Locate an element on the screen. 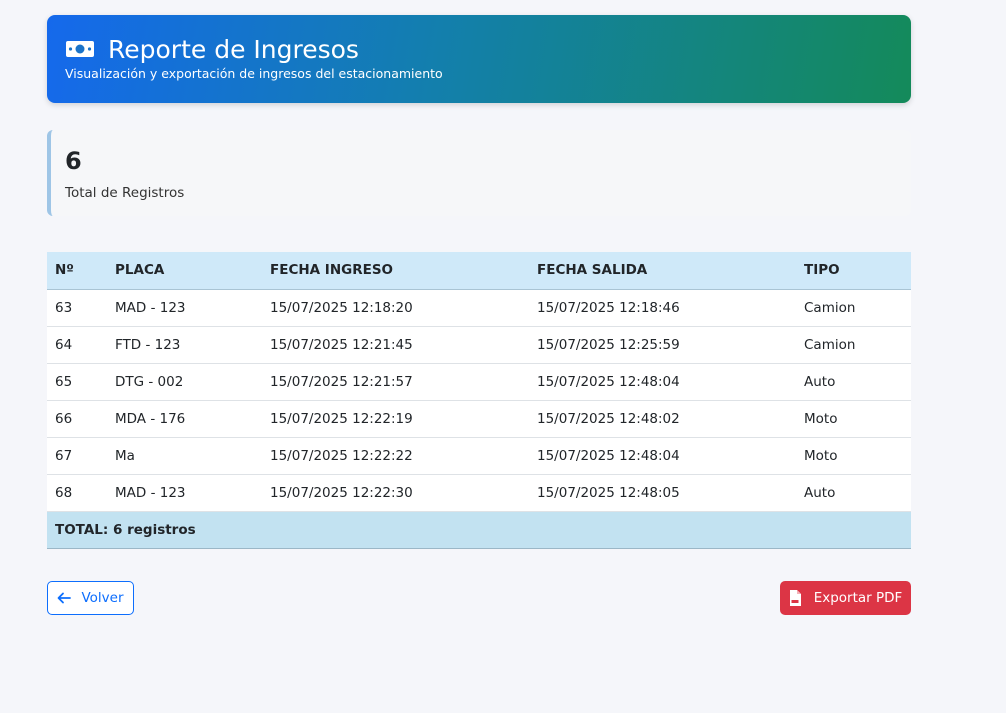  cell-entry-date: 15/07/2025 12:22:30 is located at coordinates (395, 493).